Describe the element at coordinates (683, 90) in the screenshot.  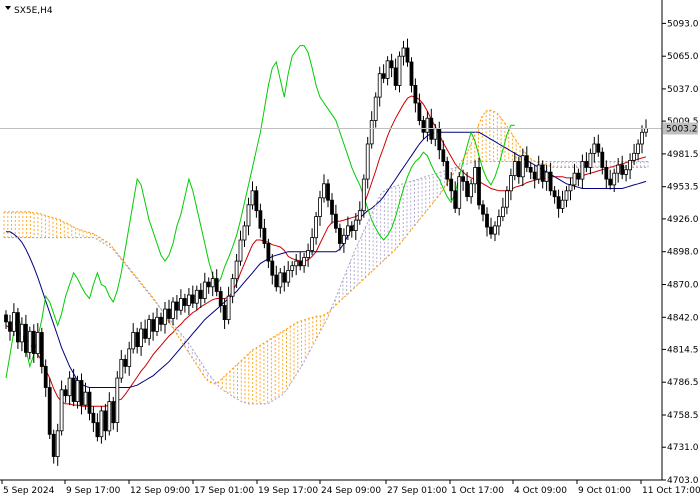
I see `price-tick-label: 5037.0` at that location.